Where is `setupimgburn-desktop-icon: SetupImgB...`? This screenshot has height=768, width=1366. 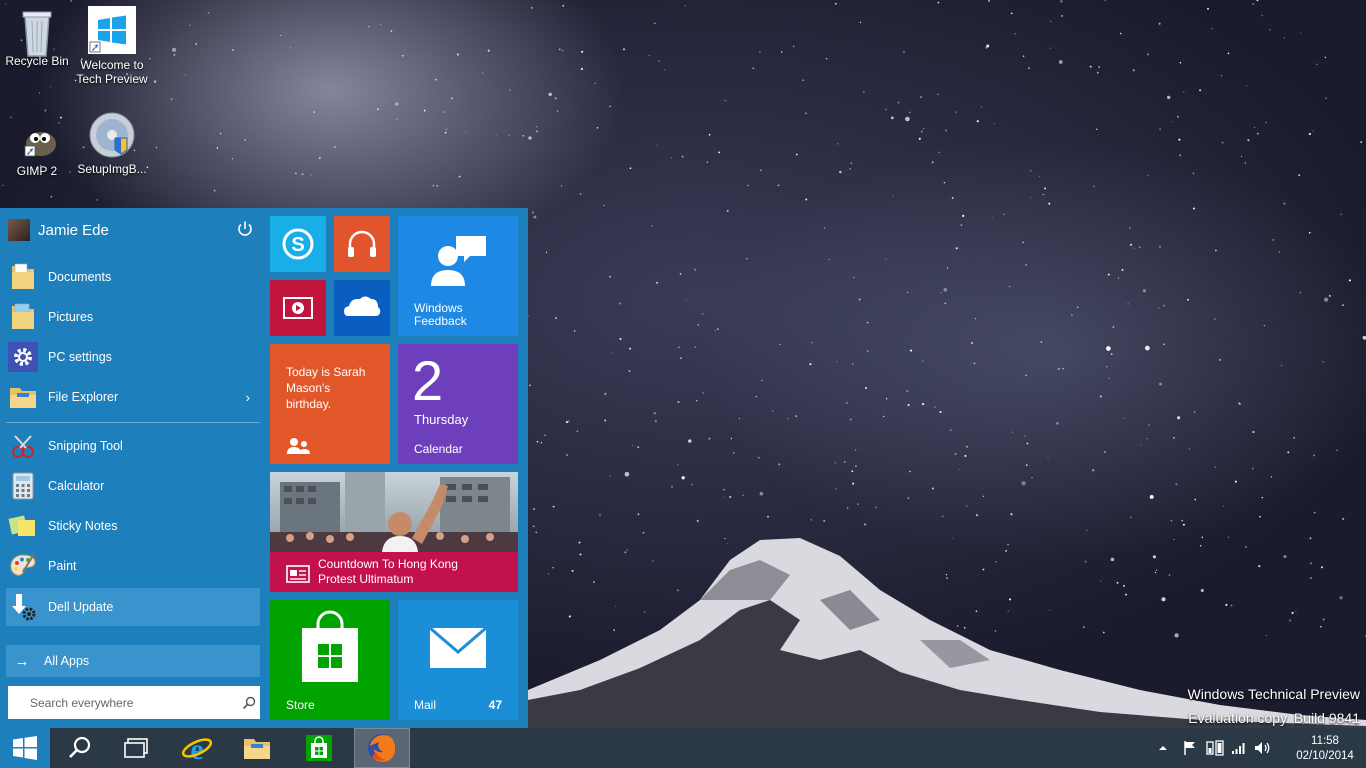
setupimgburn-desktop-icon: SetupImgB... is located at coordinates (112, 143).